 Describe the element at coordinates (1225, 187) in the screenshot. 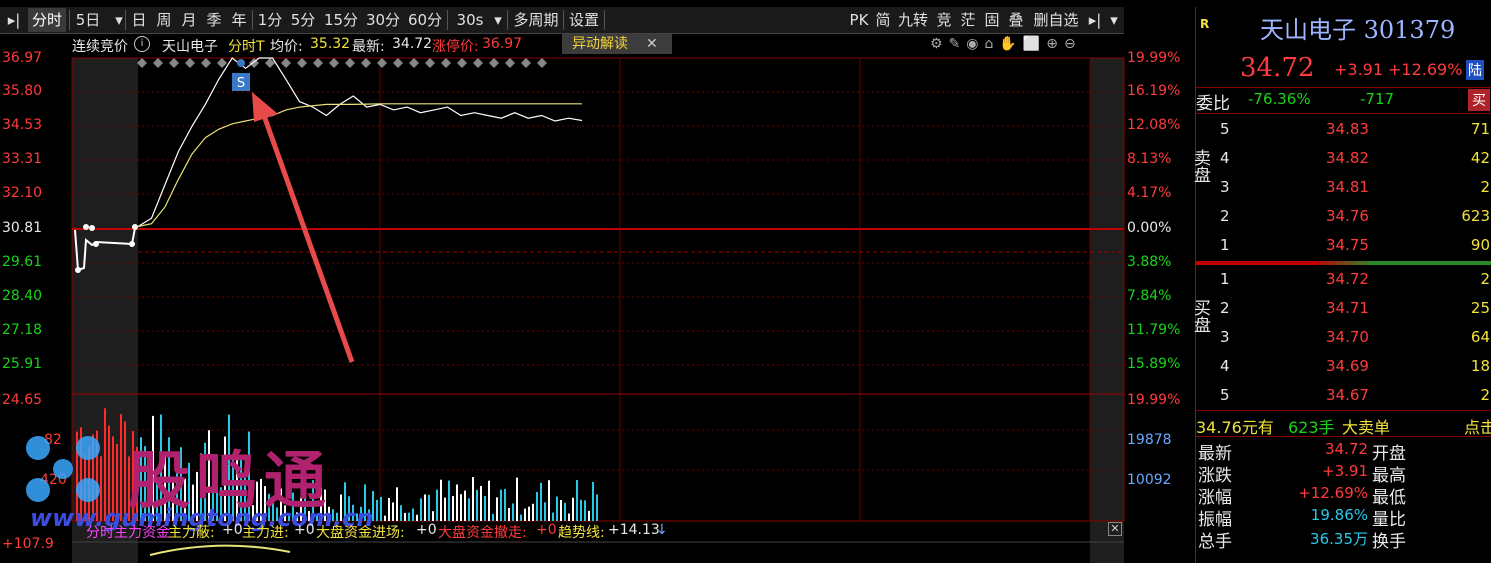

I see `ask-level: 3` at that location.